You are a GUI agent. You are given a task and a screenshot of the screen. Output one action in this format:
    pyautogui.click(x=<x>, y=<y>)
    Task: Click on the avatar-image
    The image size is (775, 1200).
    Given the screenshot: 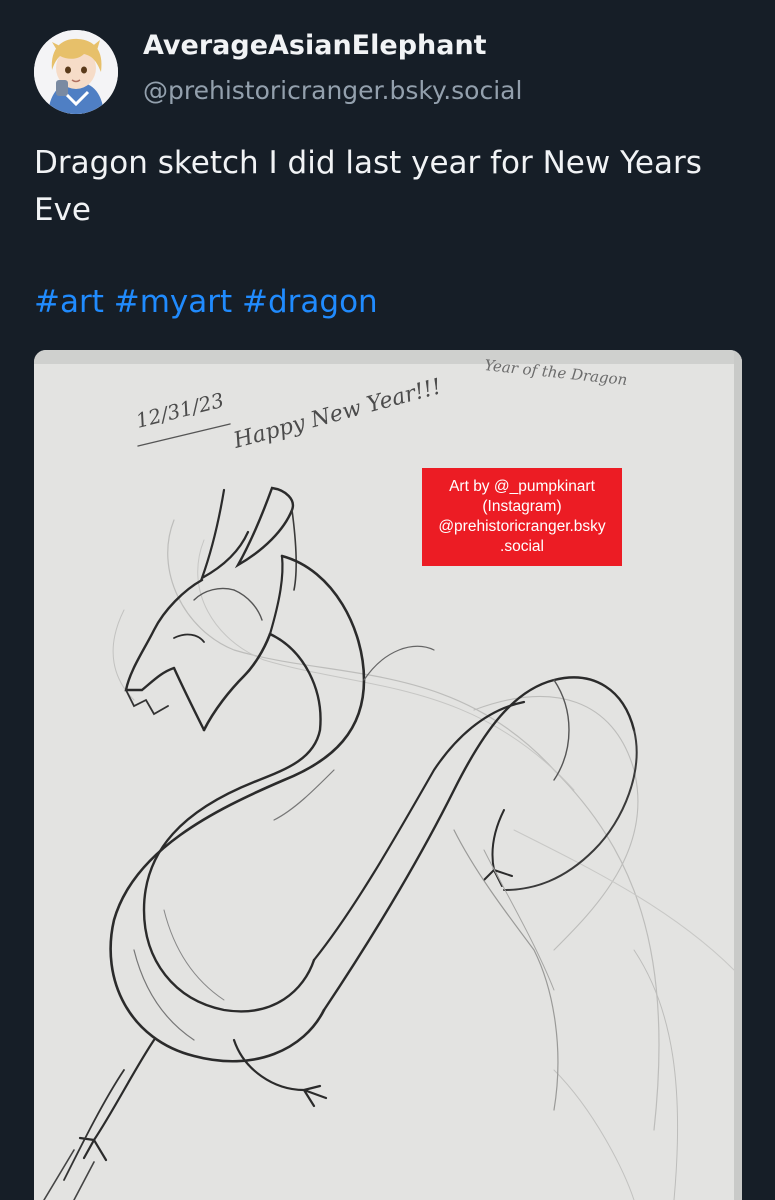 What is the action you would take?
    pyautogui.click(x=76, y=72)
    